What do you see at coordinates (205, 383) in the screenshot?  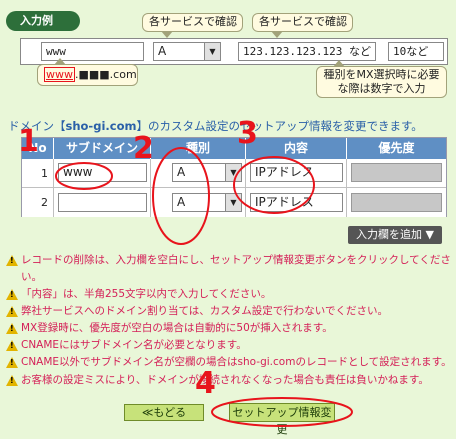 I see `annotation-number-4: 4` at bounding box center [205, 383].